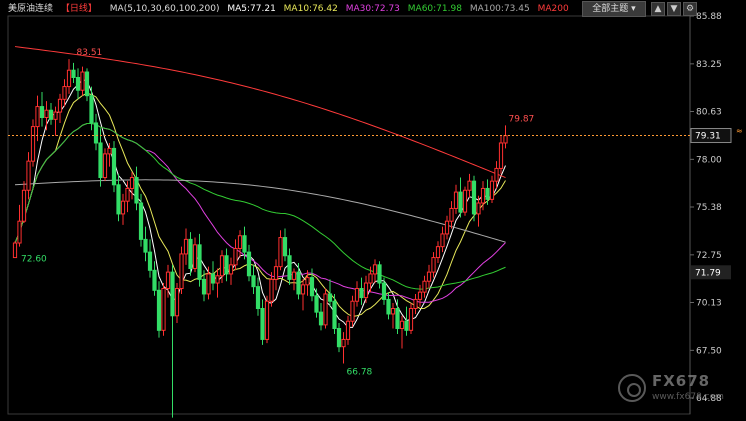 Image resolution: width=746 pixels, height=421 pixels. I want to click on ma30-value: MA30:72.73, so click(372, 9).